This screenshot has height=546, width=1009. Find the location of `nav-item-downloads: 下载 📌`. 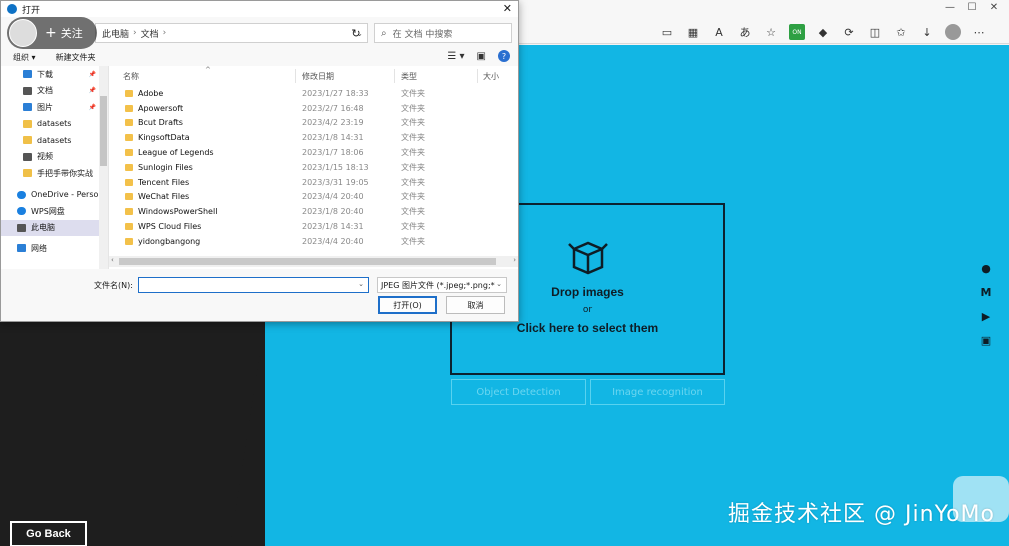

nav-item-downloads: 下载 📌 is located at coordinates (54, 74).